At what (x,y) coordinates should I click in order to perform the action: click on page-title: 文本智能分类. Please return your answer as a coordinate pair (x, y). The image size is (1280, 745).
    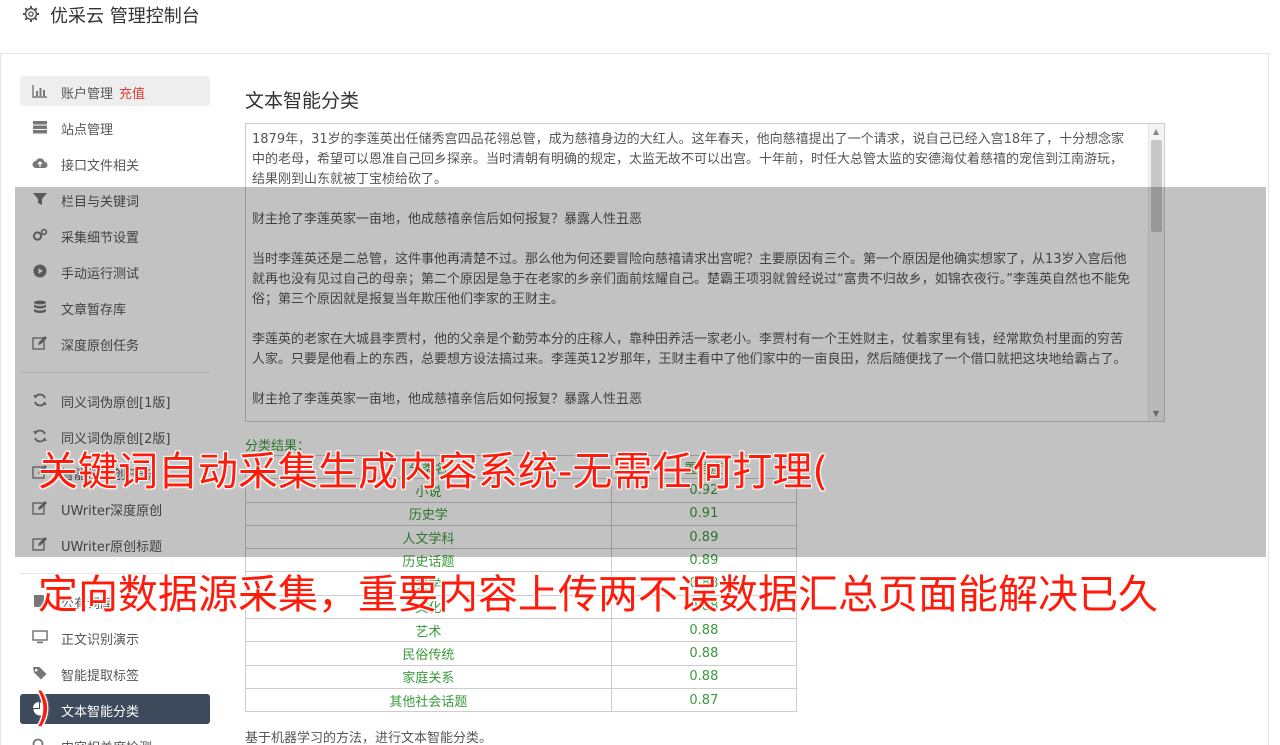
    Looking at the image, I should click on (302, 101).